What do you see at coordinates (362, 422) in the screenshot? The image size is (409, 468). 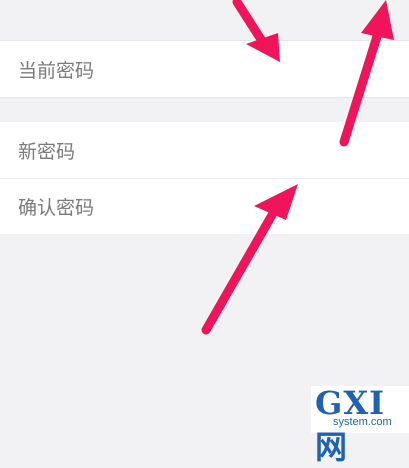 I see `watermark-domain: system.com` at bounding box center [362, 422].